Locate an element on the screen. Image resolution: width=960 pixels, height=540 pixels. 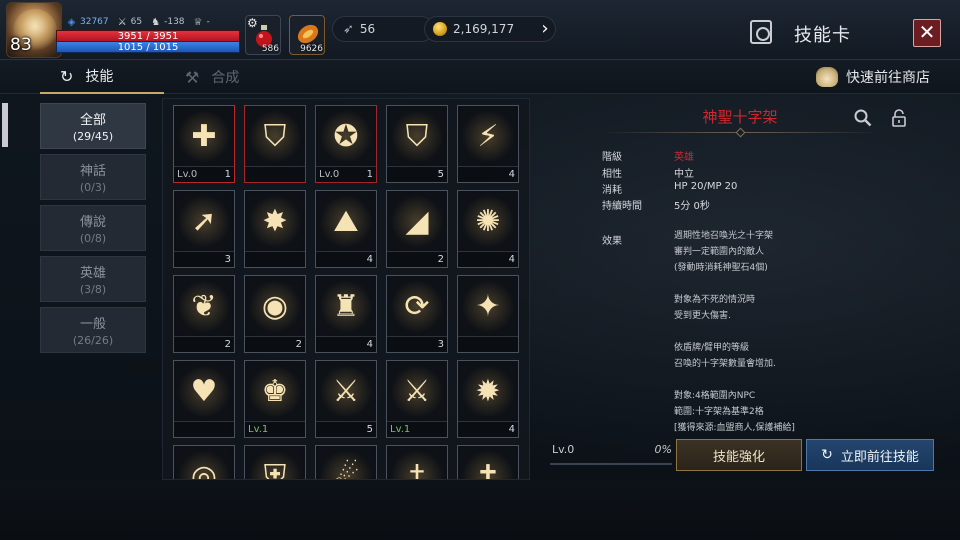
skill-card: ♜ 4 is located at coordinates (346, 314).